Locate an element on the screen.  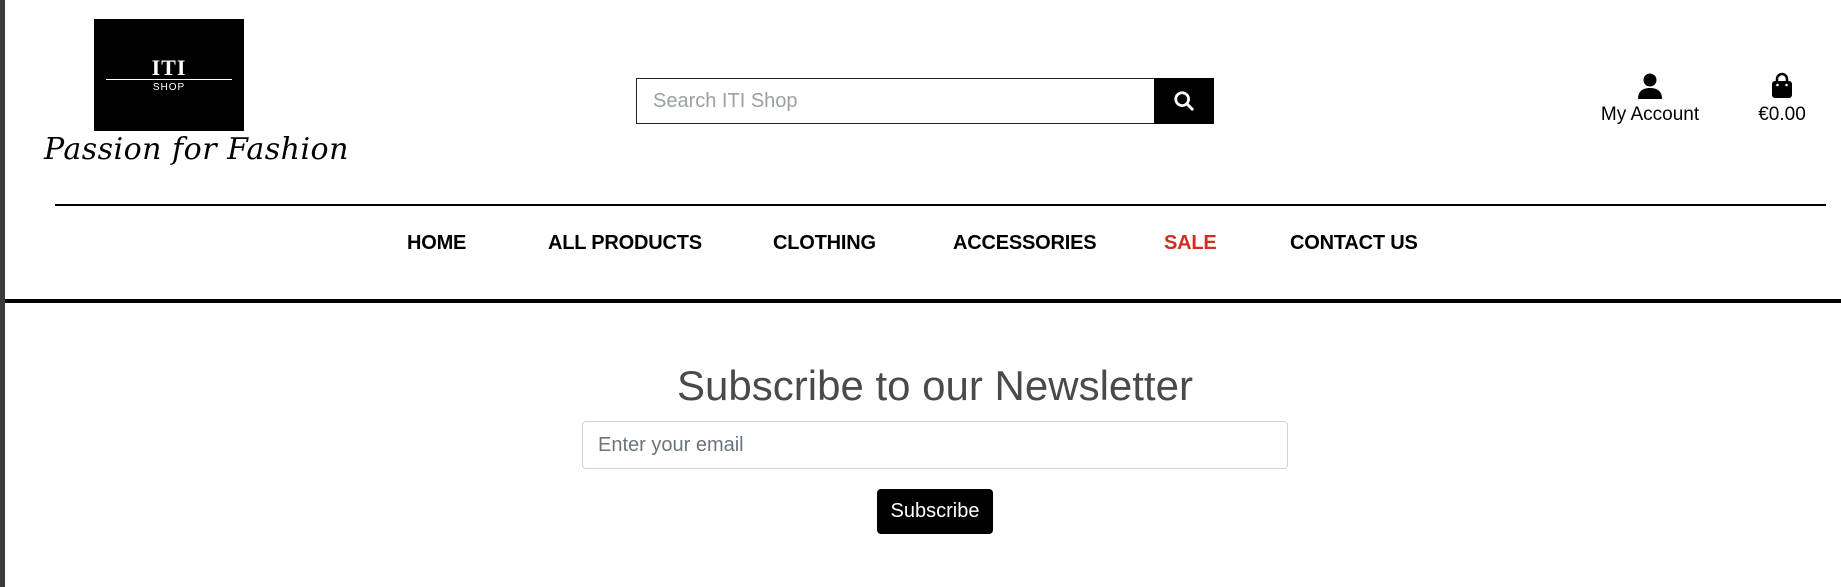
my-account-link: My Account is located at coordinates (1650, 99).